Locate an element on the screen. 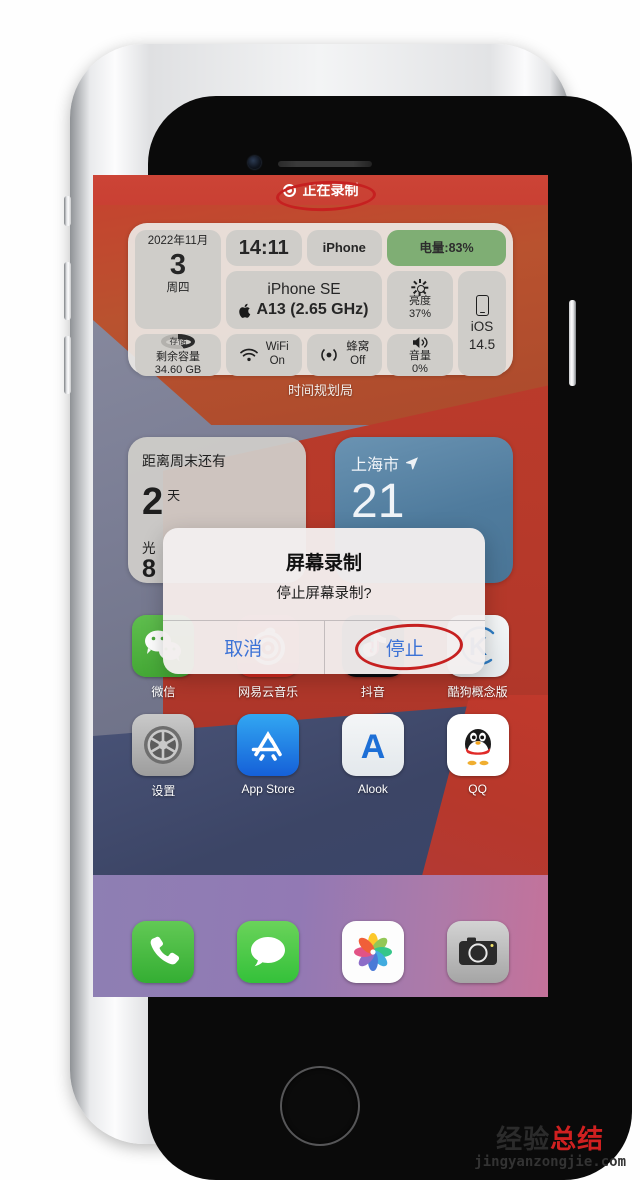 The height and width of the screenshot is (1180, 640). countdown-value: 2 is located at coordinates (153, 502).